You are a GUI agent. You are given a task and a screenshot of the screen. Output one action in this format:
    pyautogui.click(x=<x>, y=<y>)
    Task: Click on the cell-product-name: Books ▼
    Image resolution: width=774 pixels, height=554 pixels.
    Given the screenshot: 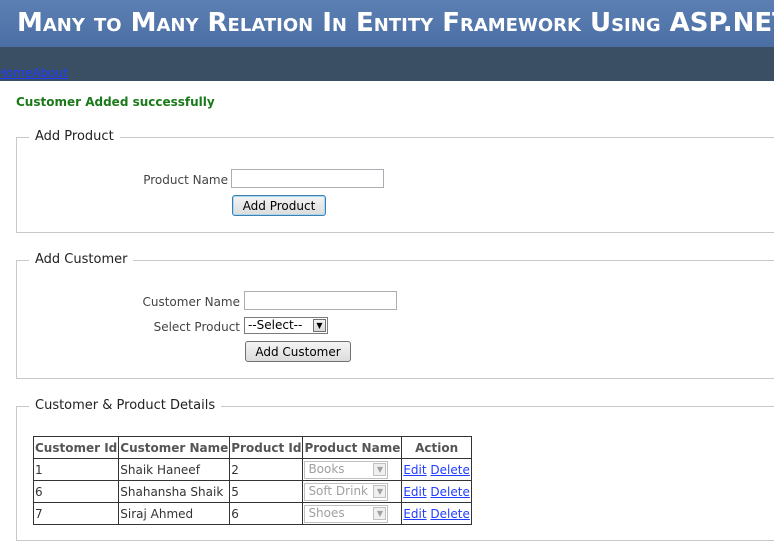 What is the action you would take?
    pyautogui.click(x=352, y=469)
    